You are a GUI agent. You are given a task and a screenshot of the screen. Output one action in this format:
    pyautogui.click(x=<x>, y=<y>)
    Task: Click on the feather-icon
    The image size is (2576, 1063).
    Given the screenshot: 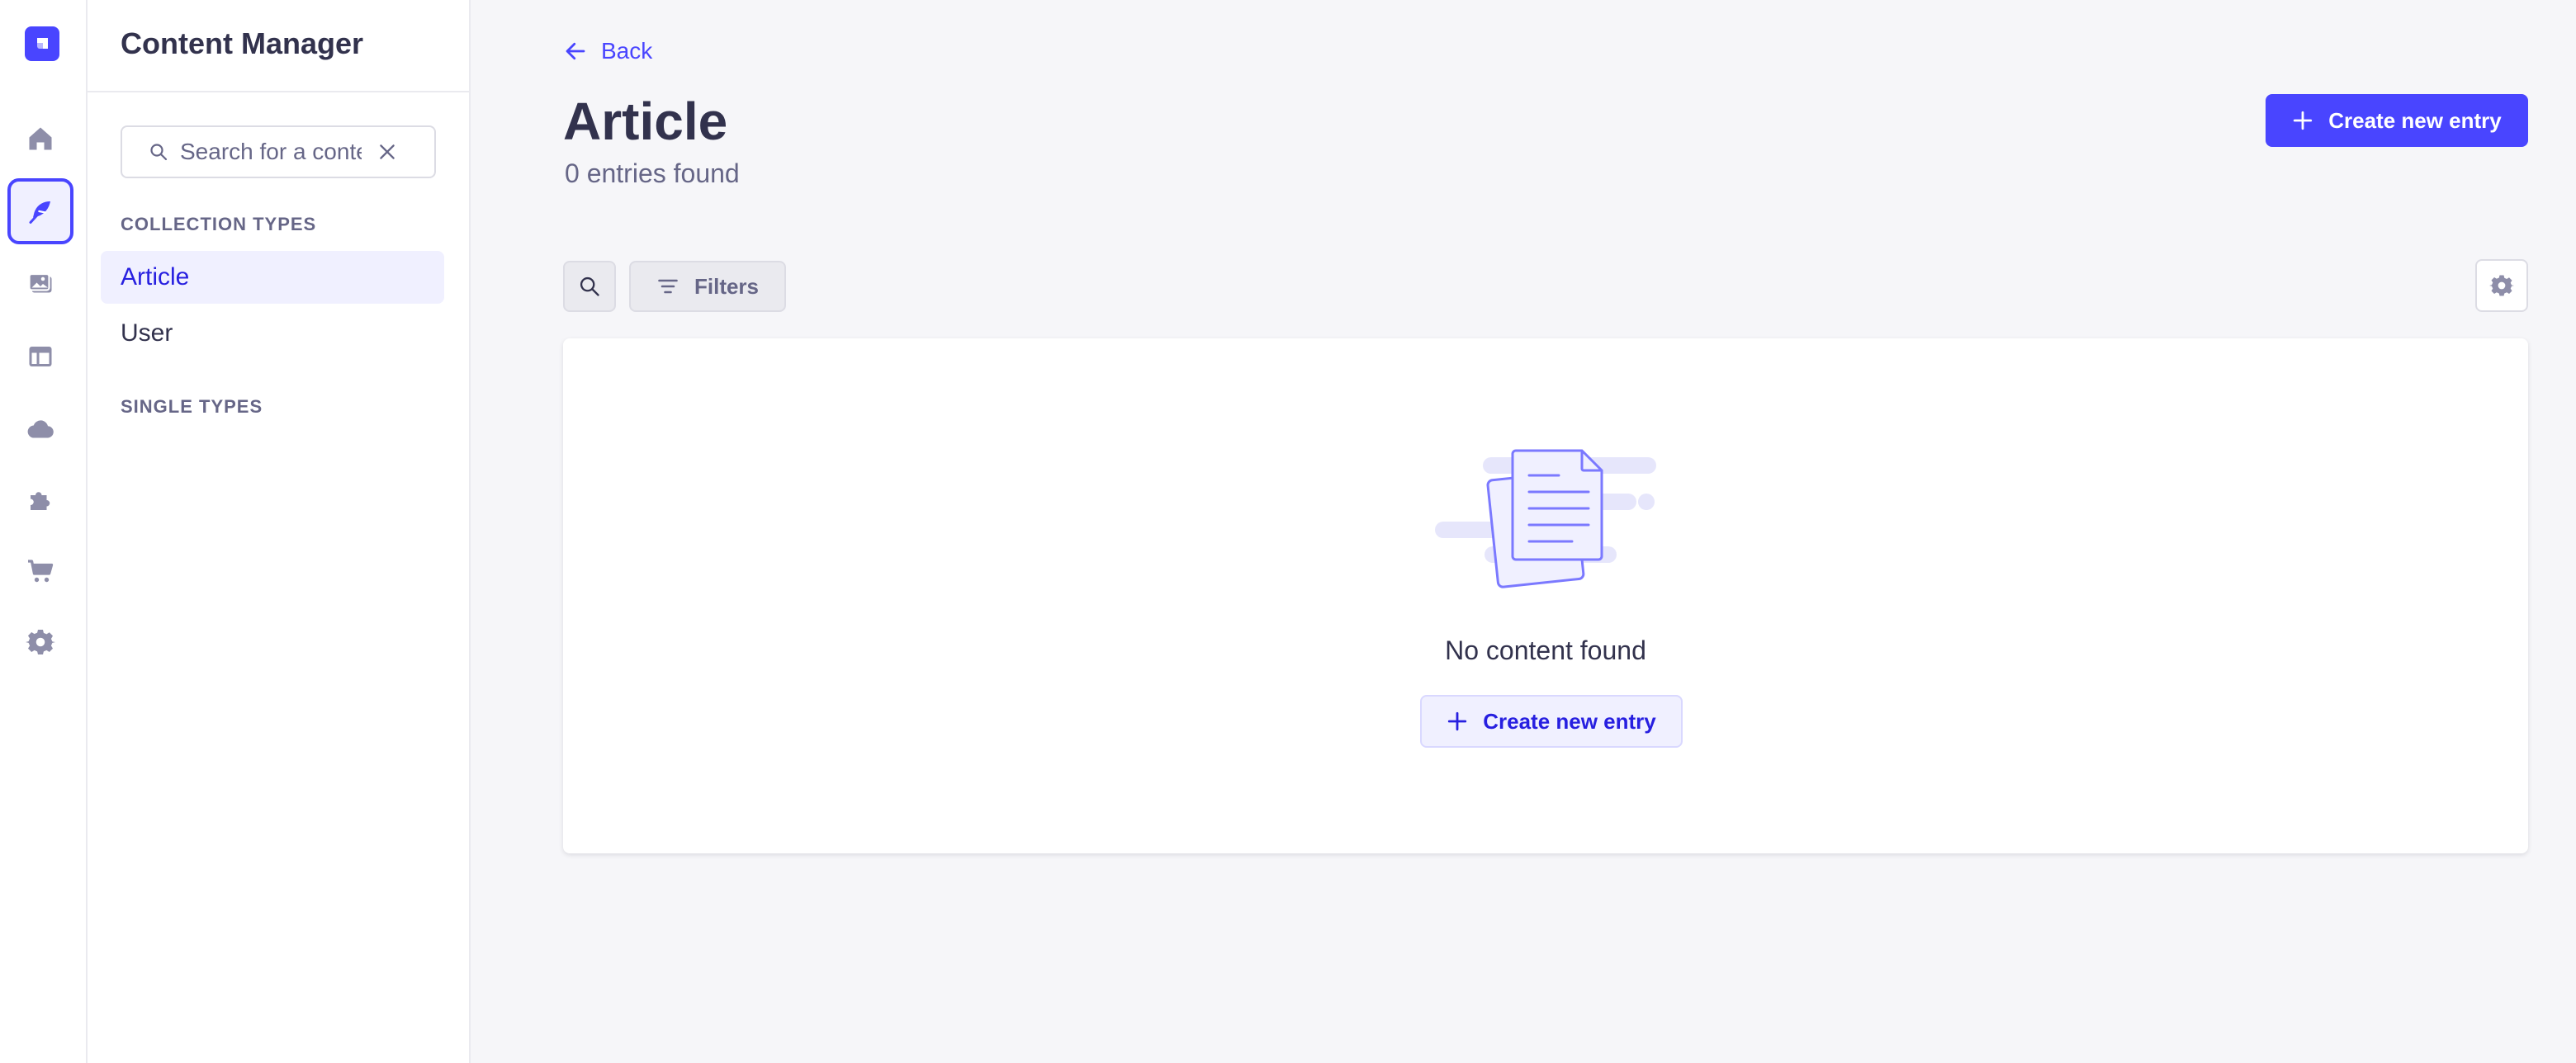 What is the action you would take?
    pyautogui.click(x=39, y=212)
    